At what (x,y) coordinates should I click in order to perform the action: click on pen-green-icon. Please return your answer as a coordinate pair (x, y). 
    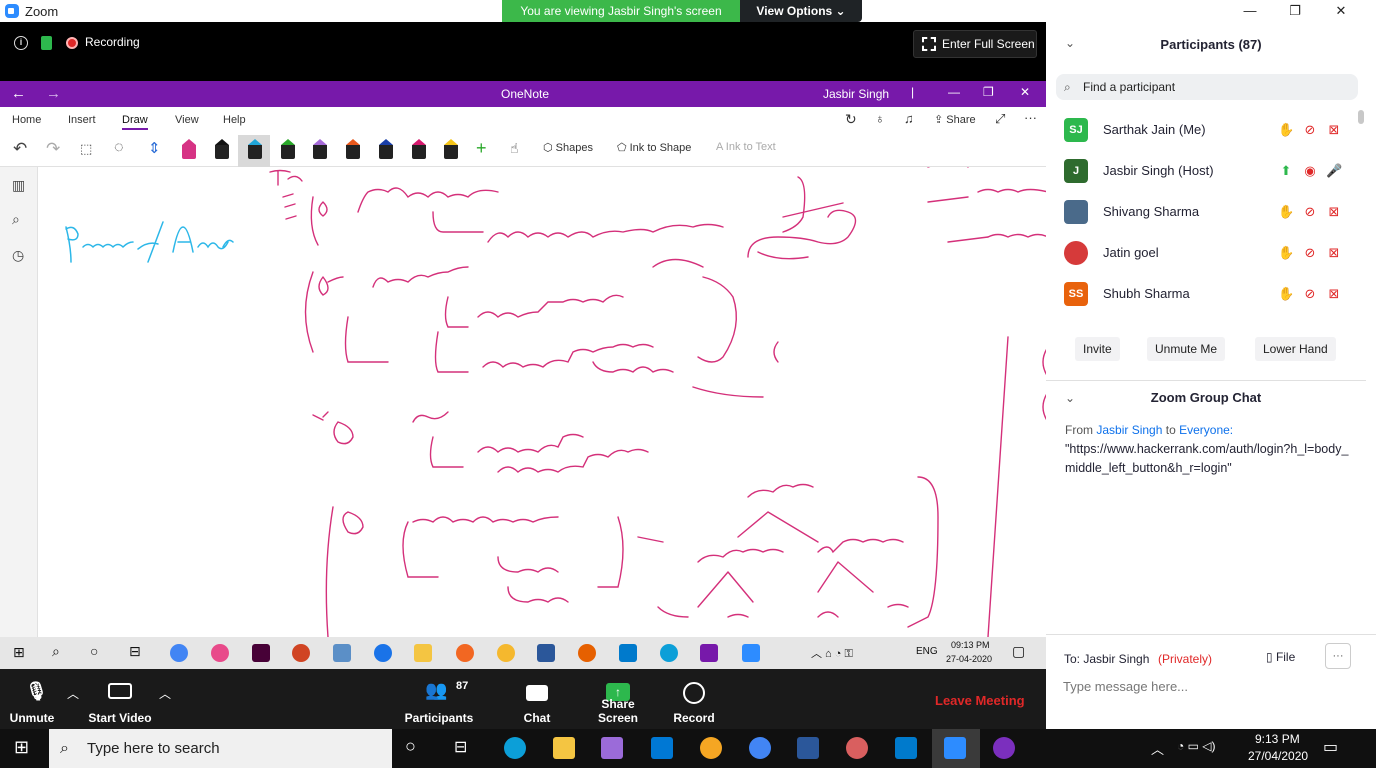
    Looking at the image, I should click on (288, 150).